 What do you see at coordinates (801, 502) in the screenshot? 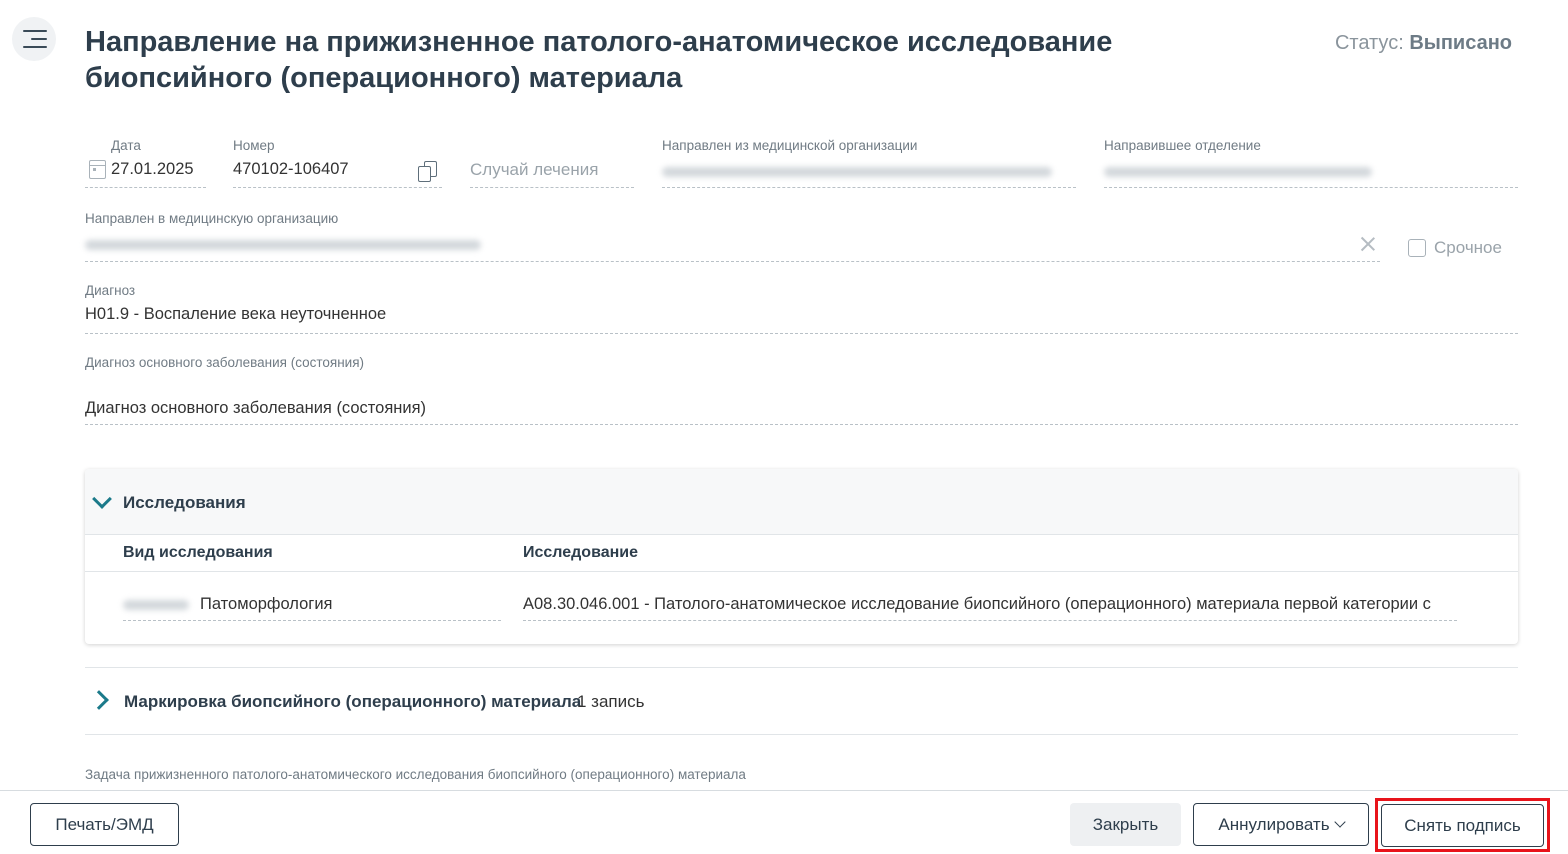
I see `studies-panel-header: Исследования` at bounding box center [801, 502].